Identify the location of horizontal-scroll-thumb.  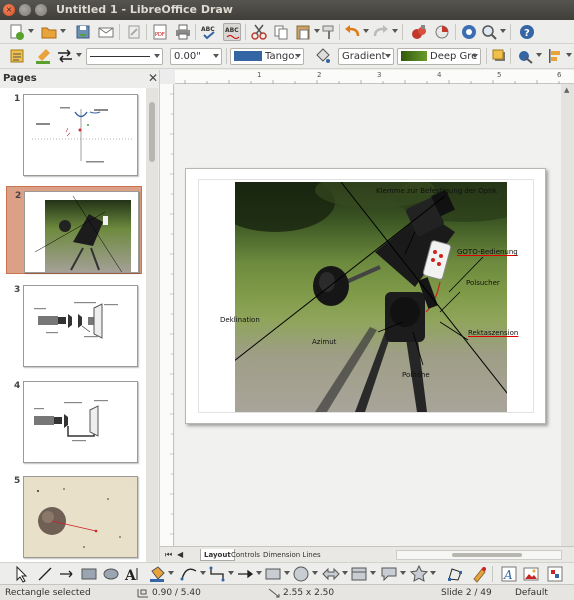
(487, 555).